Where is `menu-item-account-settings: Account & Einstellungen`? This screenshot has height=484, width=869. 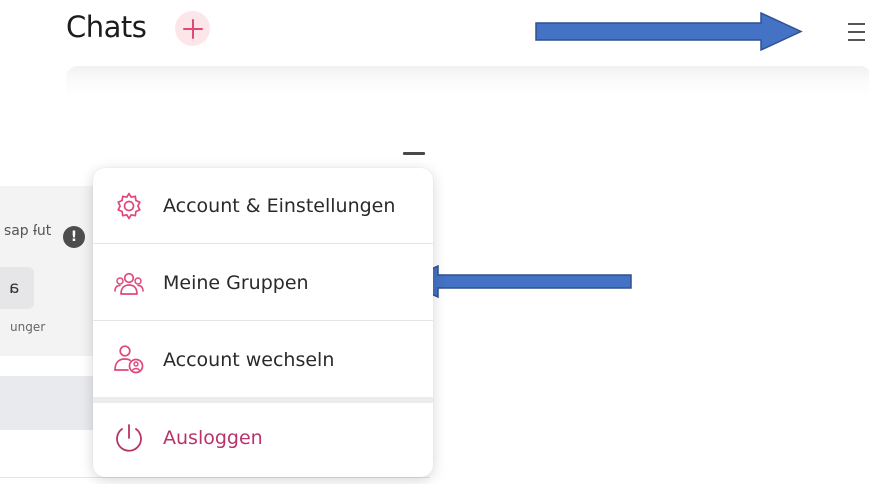 menu-item-account-settings: Account & Einstellungen is located at coordinates (263, 205).